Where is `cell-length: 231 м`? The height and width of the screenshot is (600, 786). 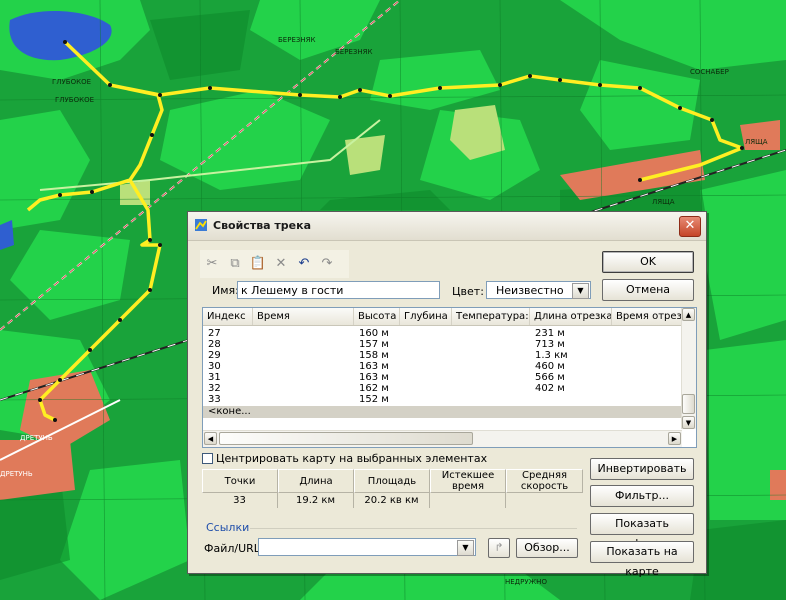
cell-length: 231 м is located at coordinates (550, 333).